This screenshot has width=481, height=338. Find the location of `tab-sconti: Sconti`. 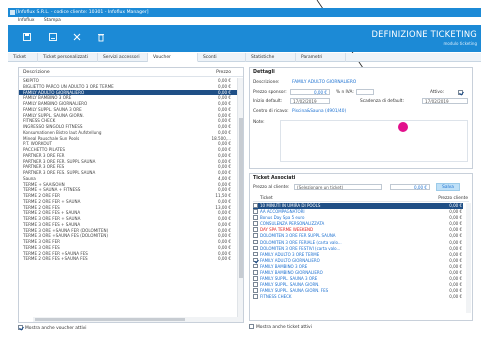

tab-sconti: Sconti is located at coordinates (222, 57).